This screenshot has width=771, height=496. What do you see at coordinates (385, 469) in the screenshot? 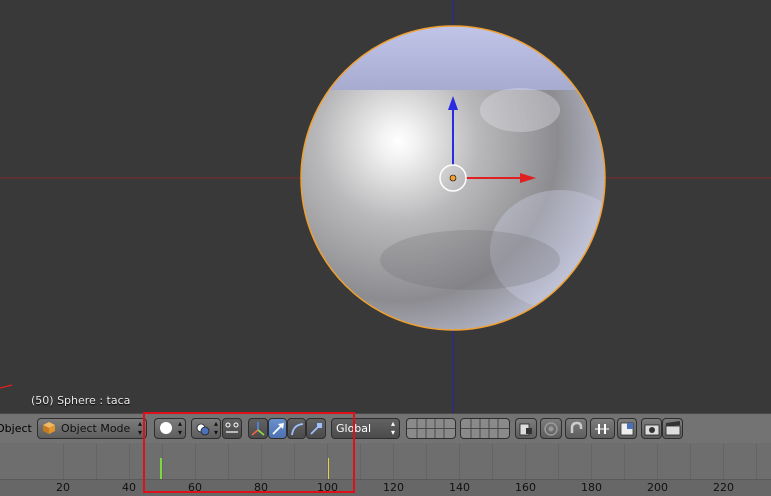
I see `timeline-editor: 20 40 60 80 100 120 140 160 180 200 220` at bounding box center [385, 469].